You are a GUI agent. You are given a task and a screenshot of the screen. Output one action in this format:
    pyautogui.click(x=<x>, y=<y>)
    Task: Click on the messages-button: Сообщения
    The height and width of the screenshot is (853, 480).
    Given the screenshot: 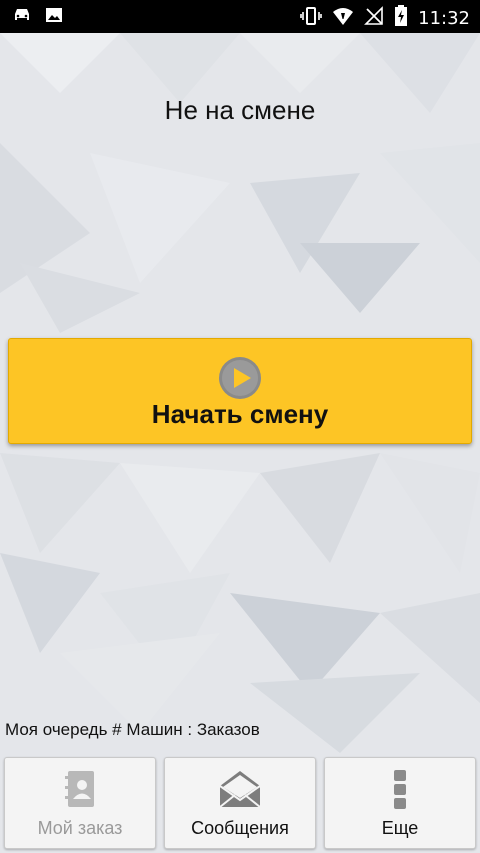 What is the action you would take?
    pyautogui.click(x=240, y=803)
    